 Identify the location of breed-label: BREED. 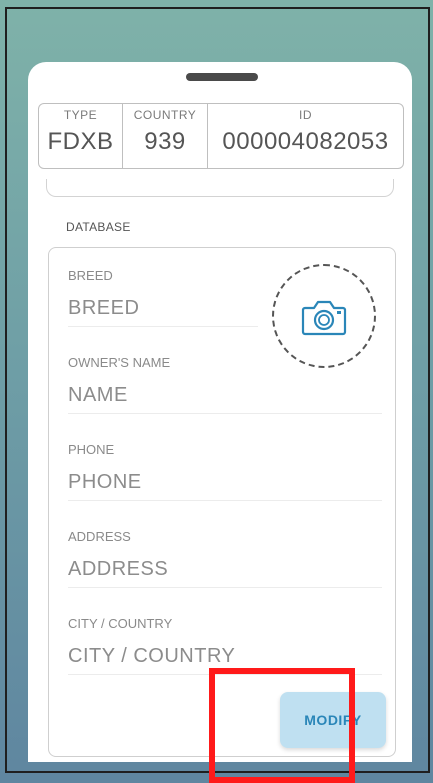
(90, 275).